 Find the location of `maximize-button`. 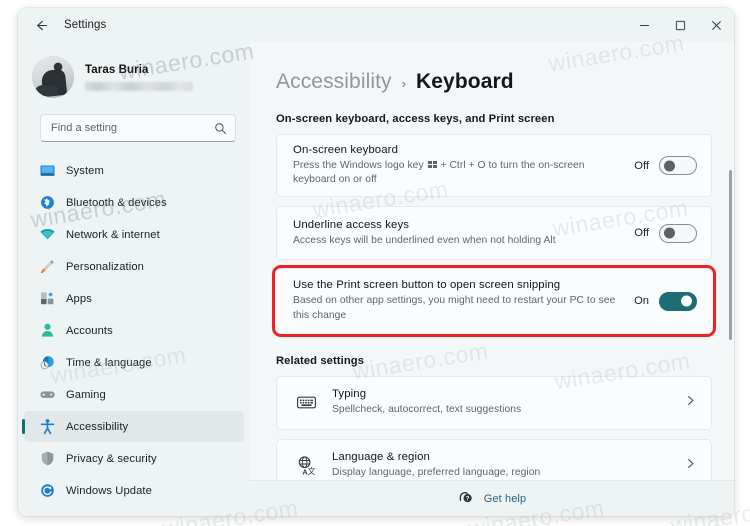

maximize-button is located at coordinates (680, 25).